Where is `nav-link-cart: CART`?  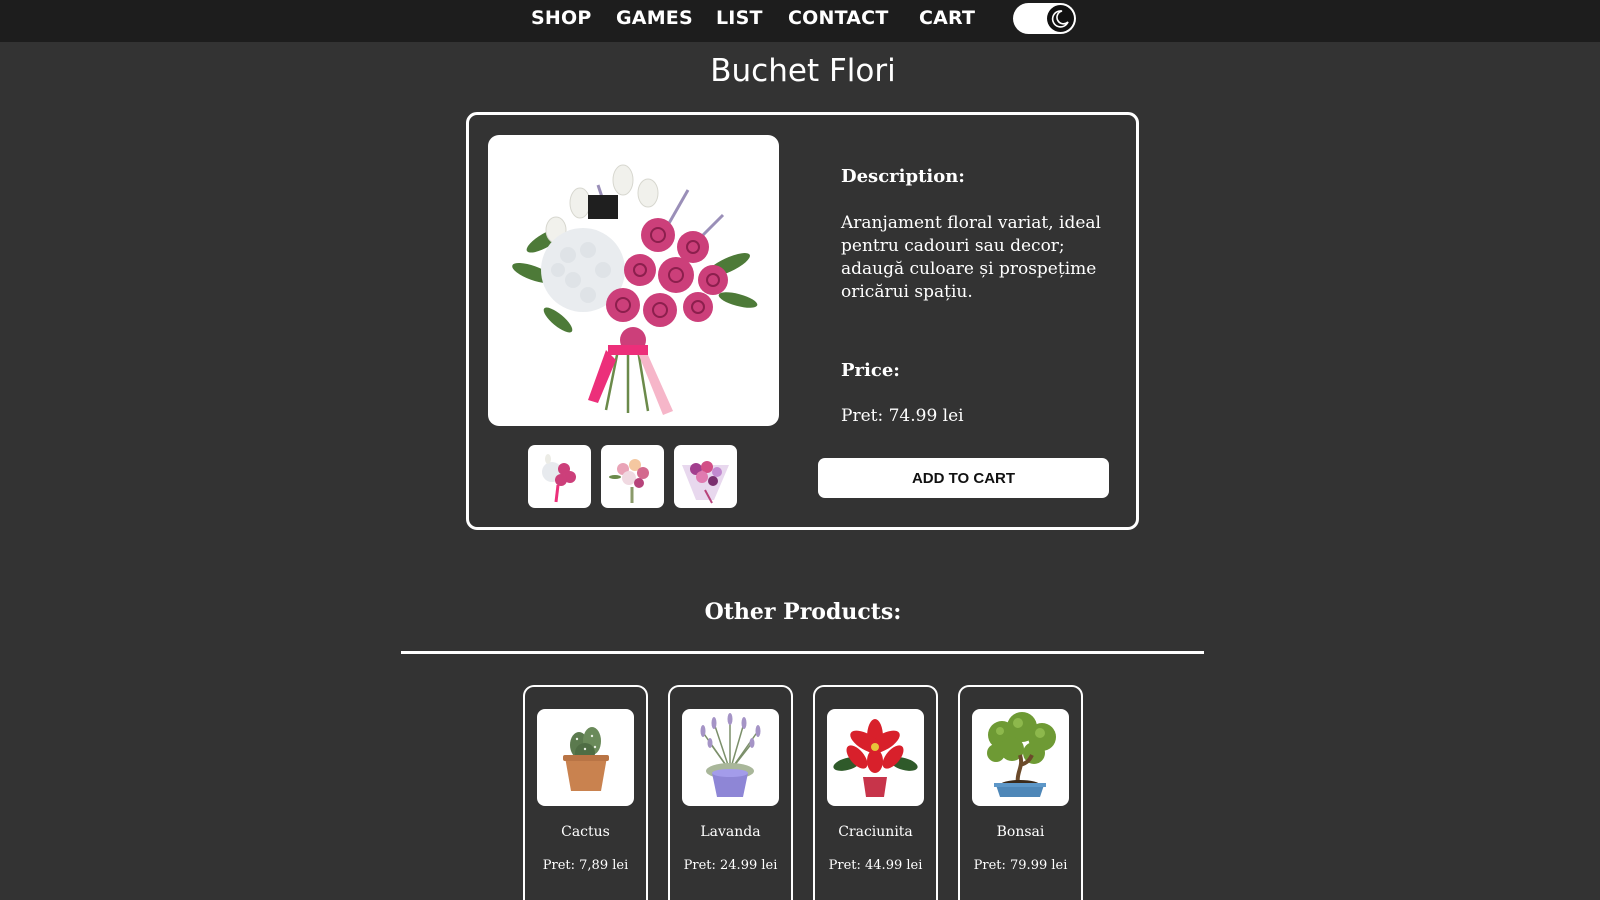 nav-link-cart: CART is located at coordinates (947, 18).